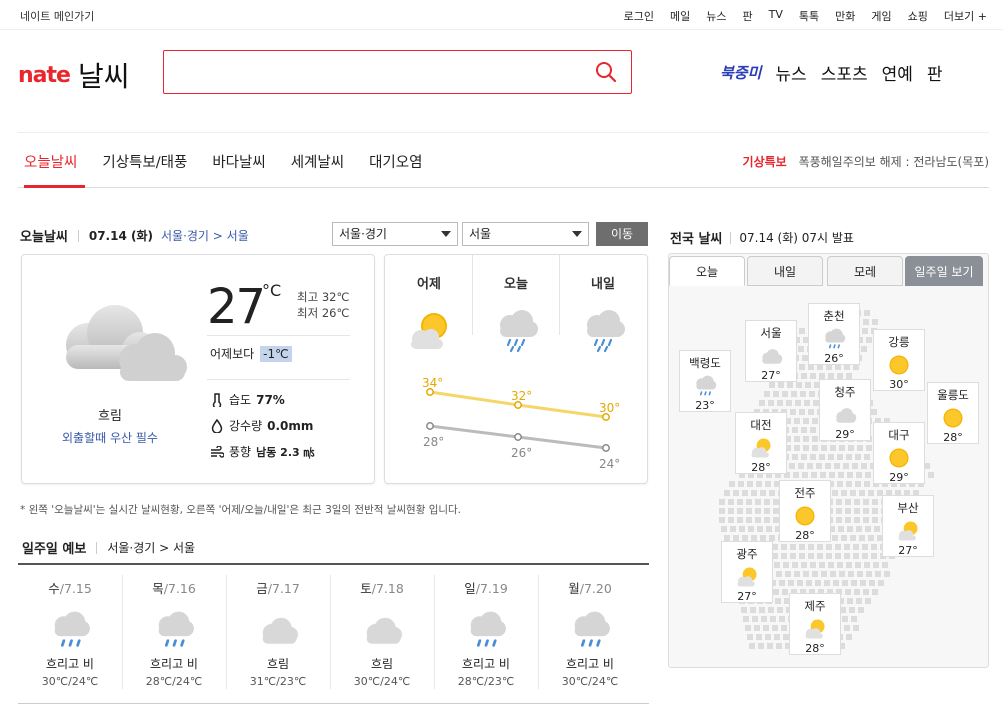  What do you see at coordinates (866, 161) in the screenshot?
I see `weather-alert: 기상특보 폭풍해일주의보 해제 : 전라남도(목포)` at bounding box center [866, 161].